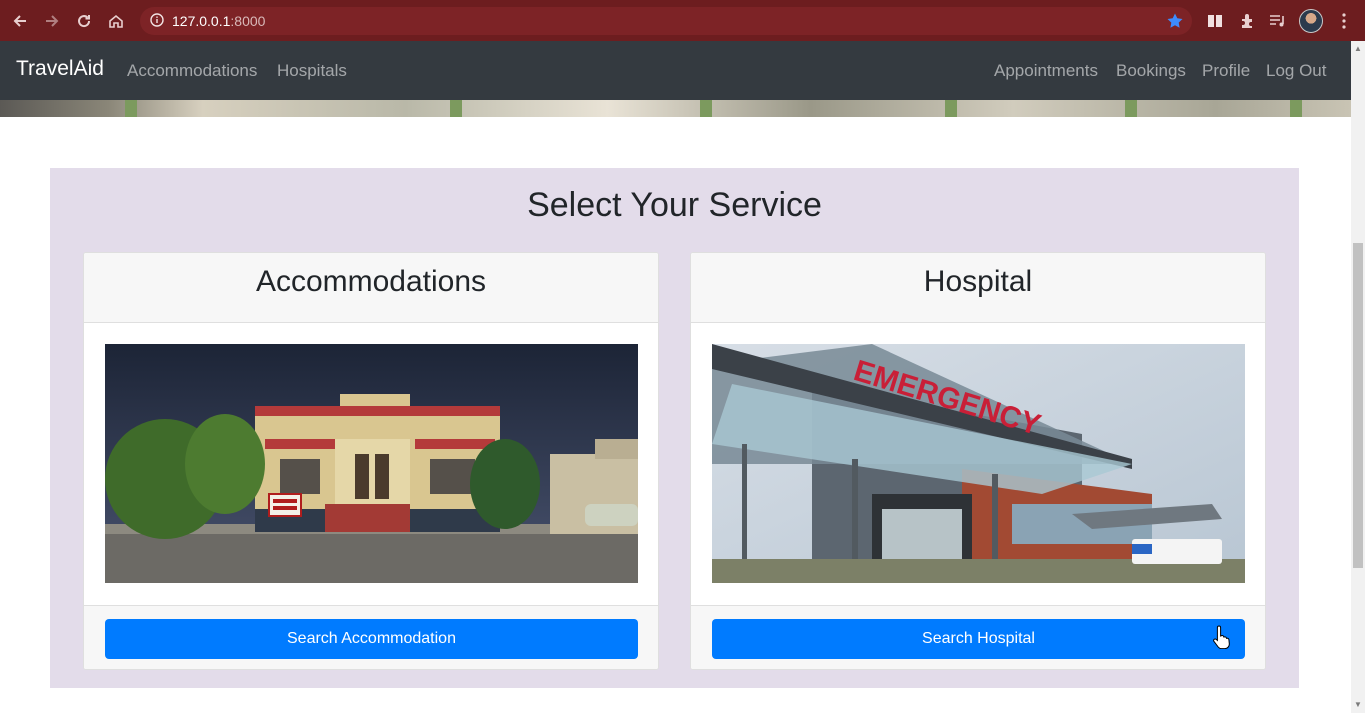 This screenshot has height=713, width=1365. Describe the element at coordinates (52, 21) in the screenshot. I see `forward-arrow-icon` at that location.